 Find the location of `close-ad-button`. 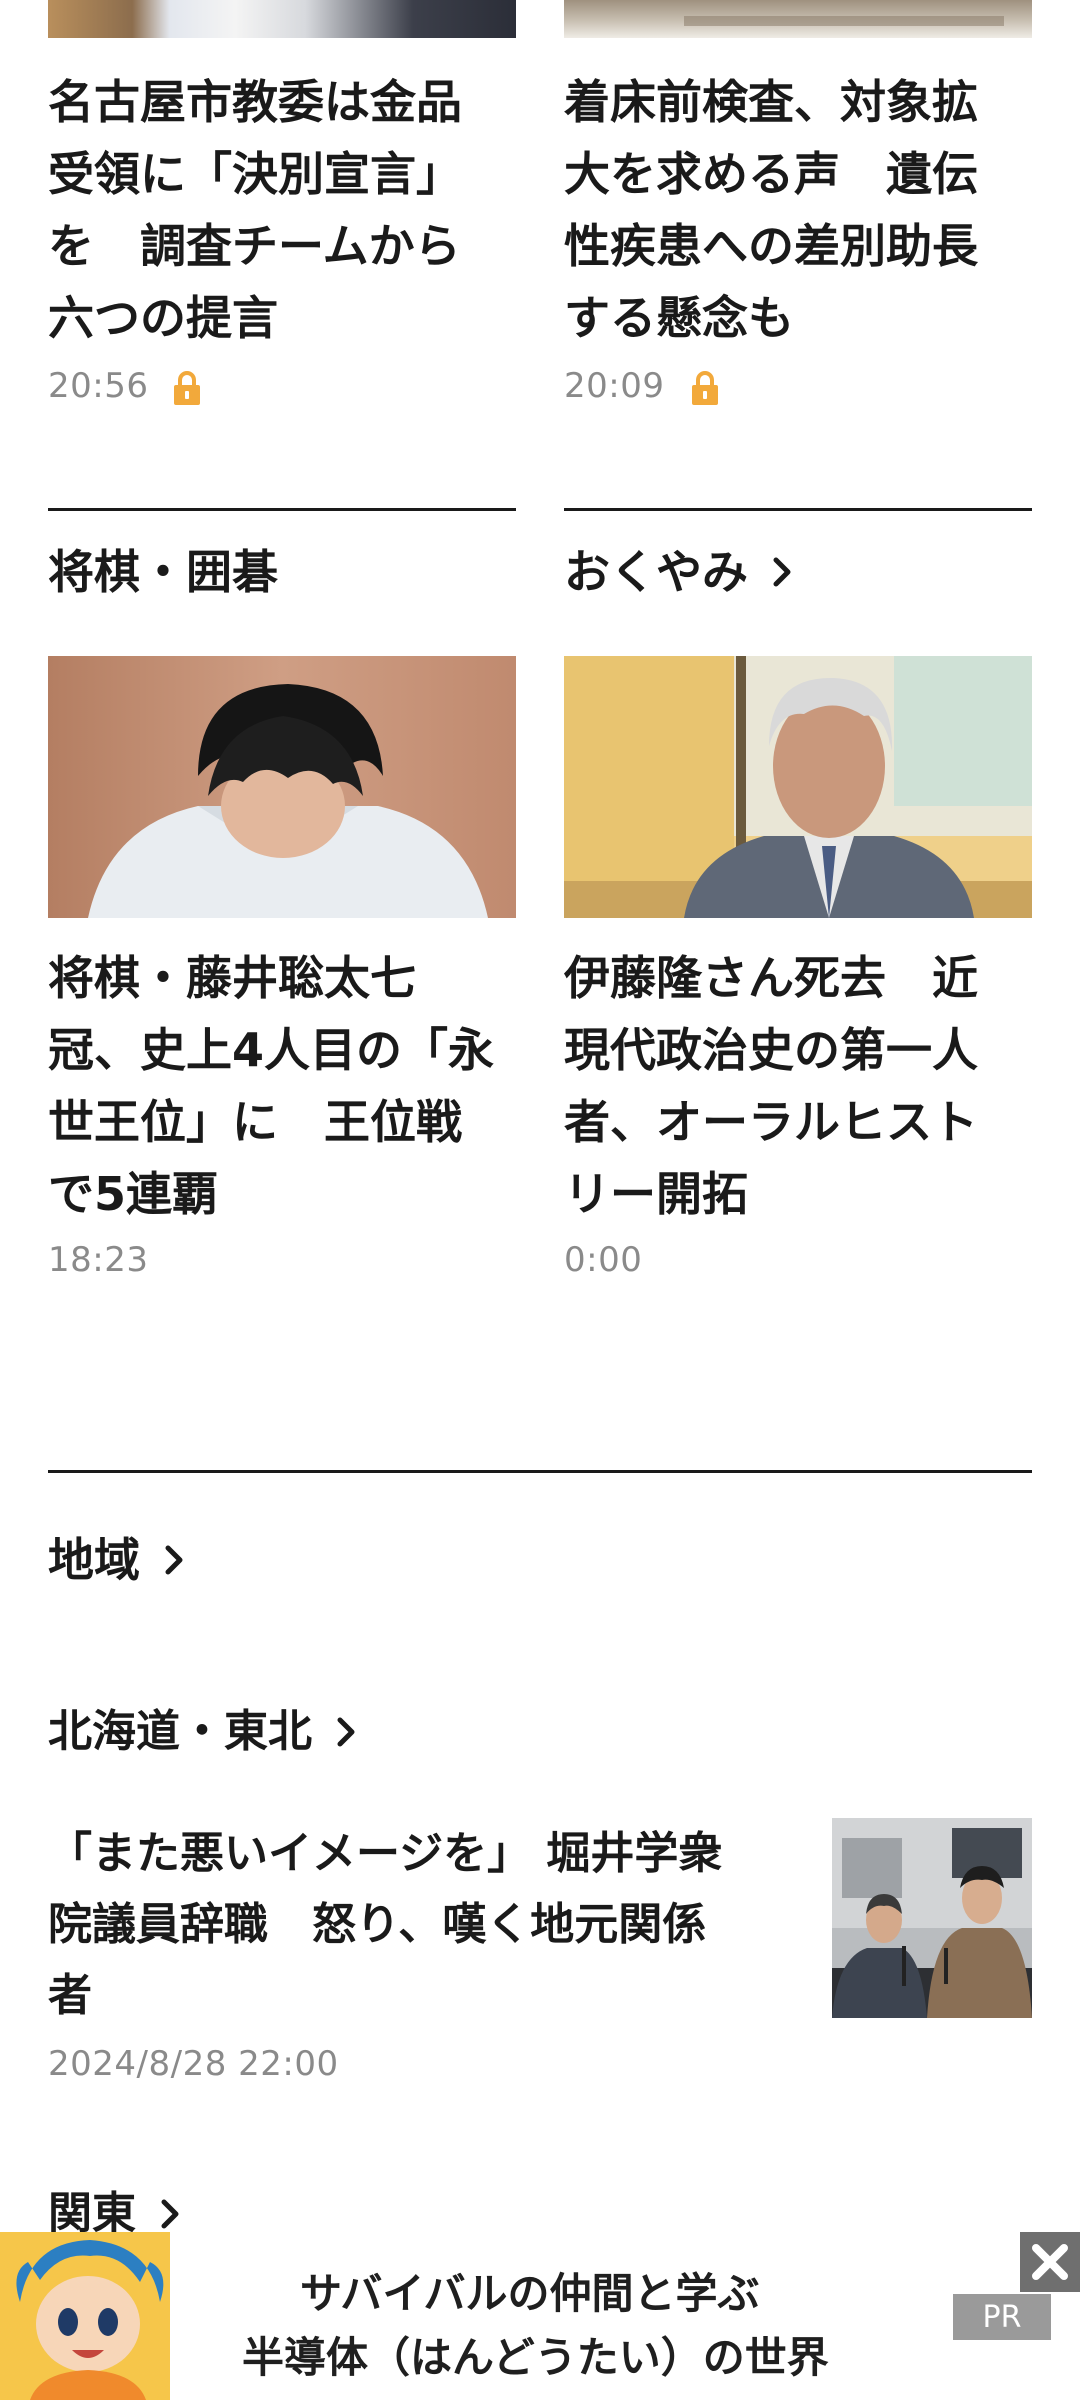

close-ad-button is located at coordinates (1050, 2262).